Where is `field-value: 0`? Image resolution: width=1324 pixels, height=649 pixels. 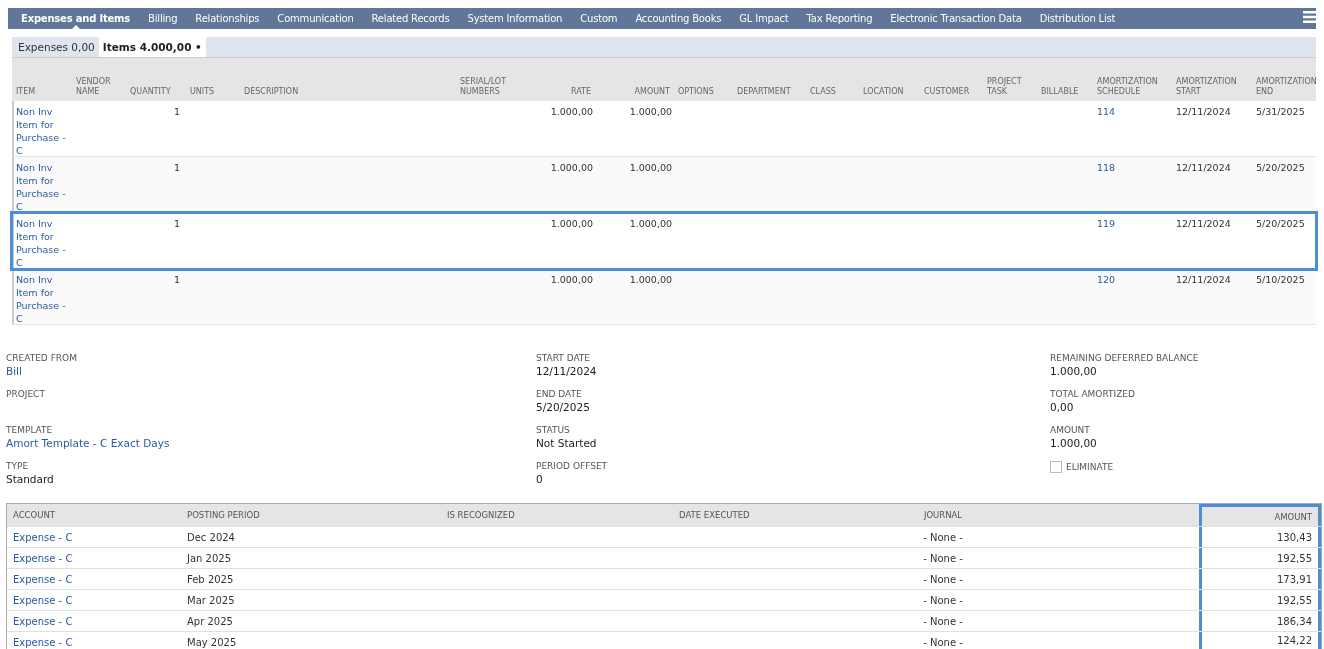 field-value: 0 is located at coordinates (540, 479).